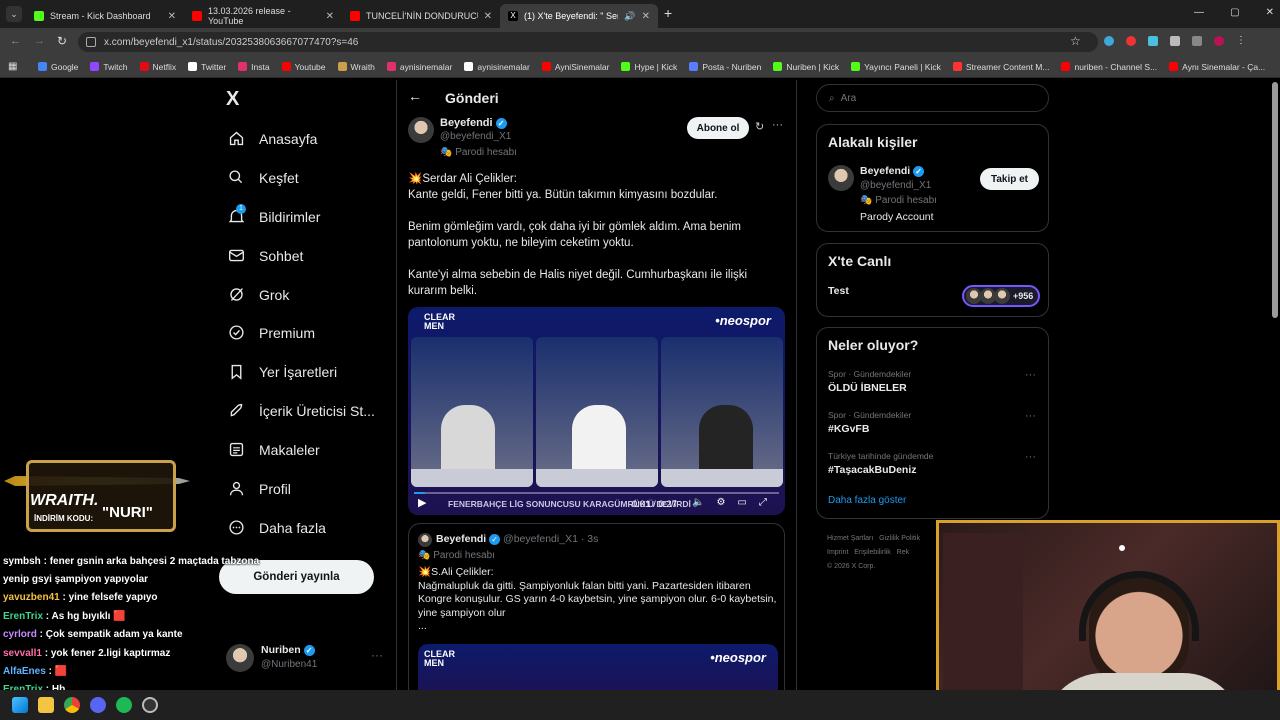 This screenshot has width=1280, height=720. What do you see at coordinates (725, 67) in the screenshot?
I see `bookmark-item: Posta - Nuriben` at bounding box center [725, 67].